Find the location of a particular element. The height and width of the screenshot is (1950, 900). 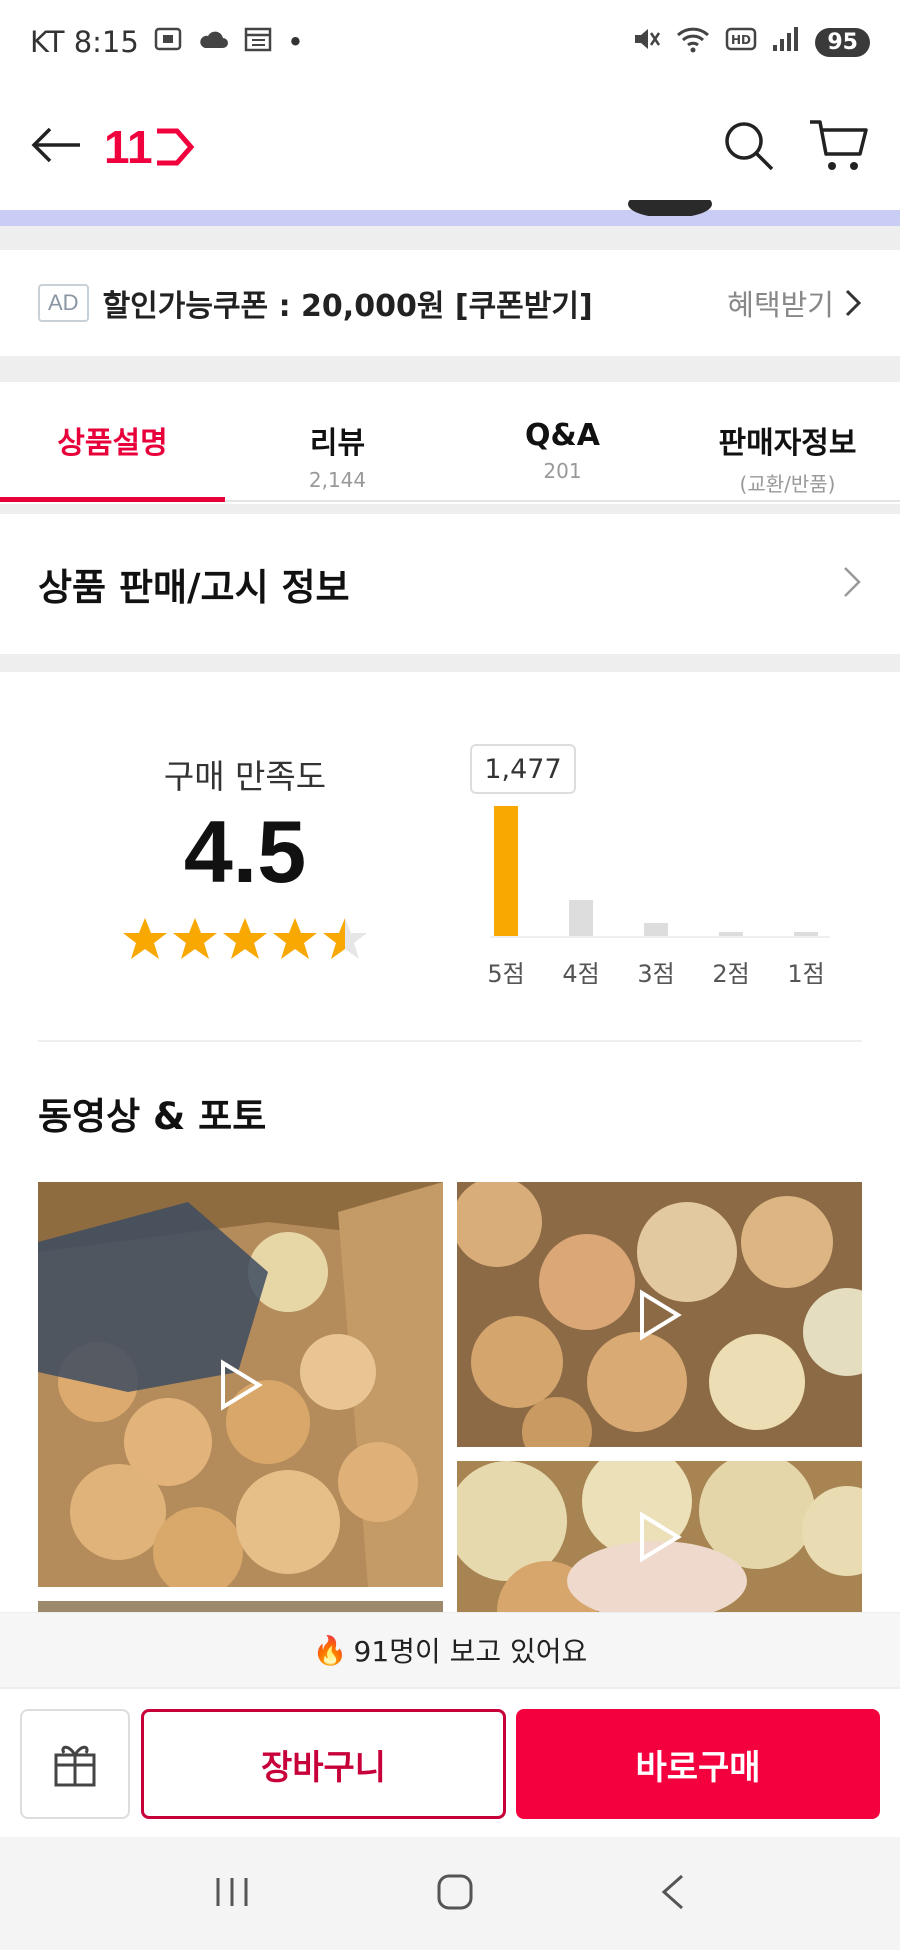

mute-icon is located at coordinates (646, 42).